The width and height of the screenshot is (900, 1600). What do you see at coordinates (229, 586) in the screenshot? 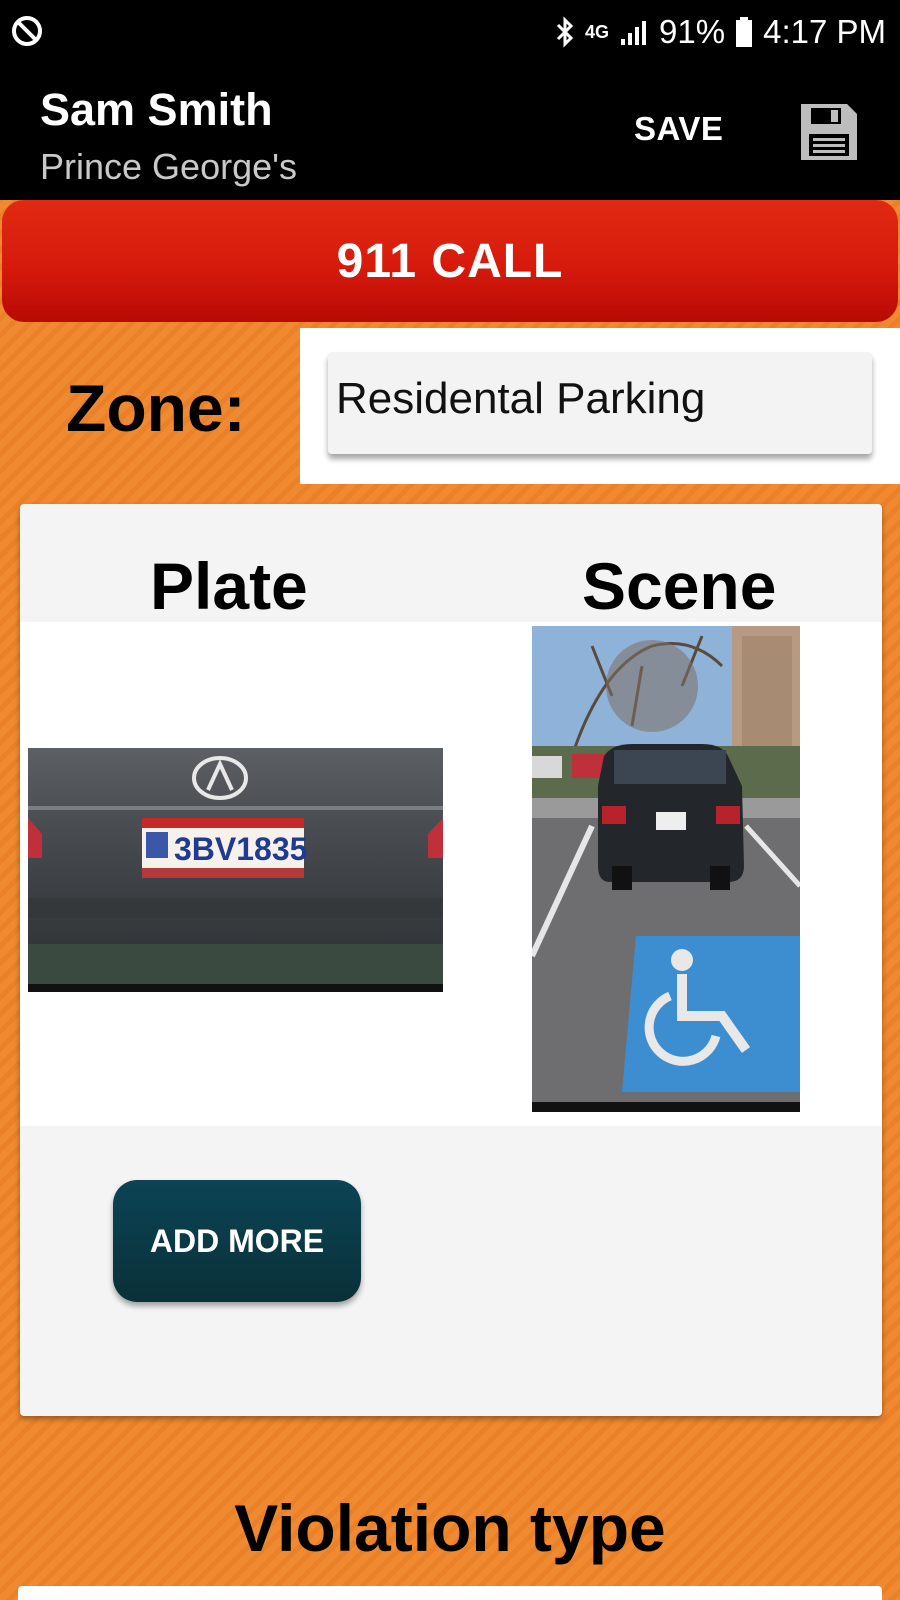
I see `plate-column-label: Plate` at bounding box center [229, 586].